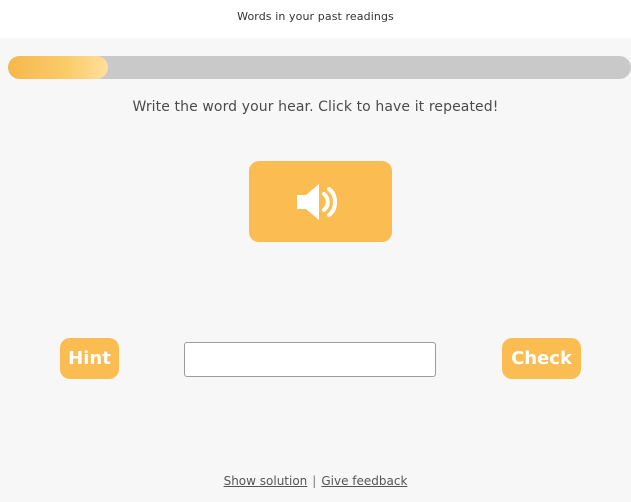 Image resolution: width=631 pixels, height=502 pixels. Describe the element at coordinates (541, 358) in the screenshot. I see `check-button: Check` at that location.